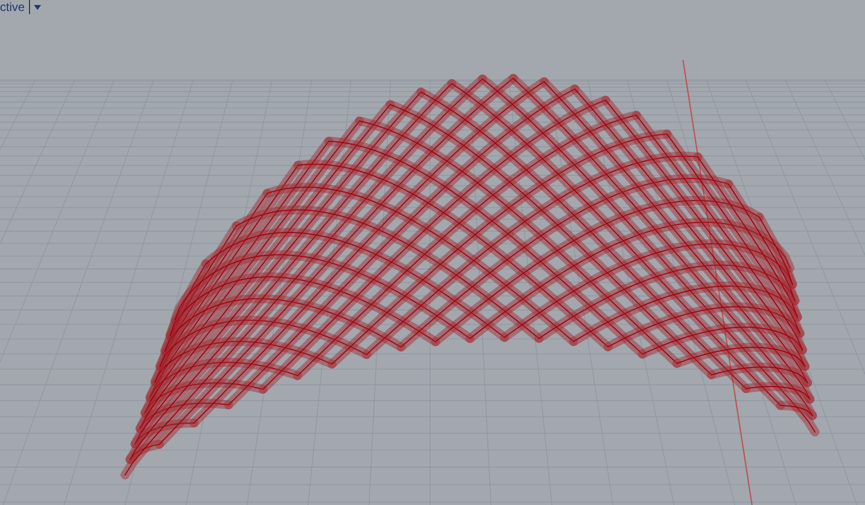 The height and width of the screenshot is (505, 865). I want to click on dropdown-icon, so click(37, 7).